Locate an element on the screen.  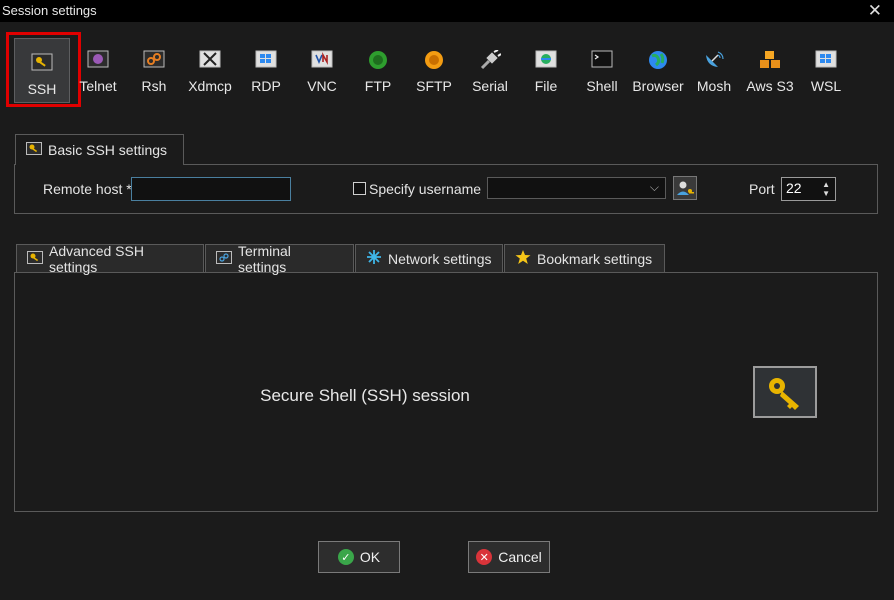
check-icon: ✓ is located at coordinates (345, 557).